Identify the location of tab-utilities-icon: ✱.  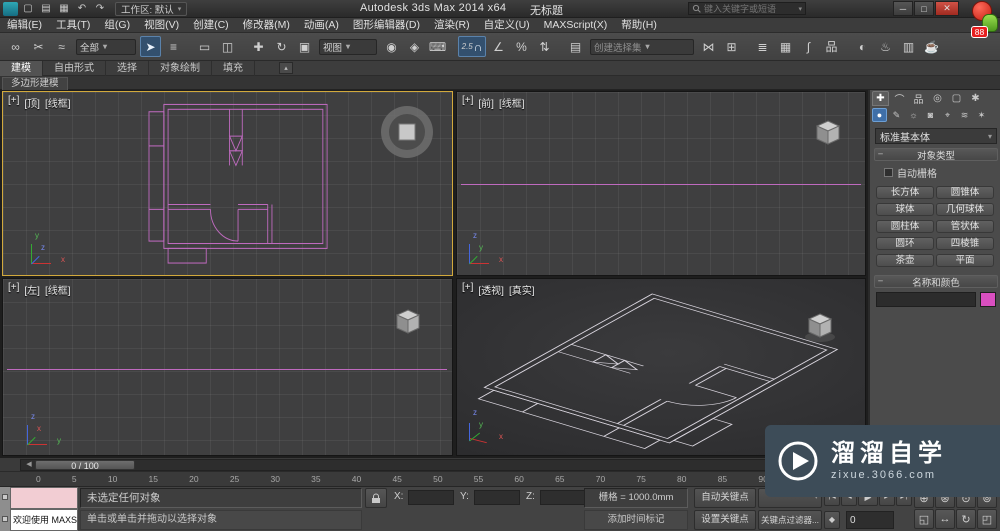
(975, 98).